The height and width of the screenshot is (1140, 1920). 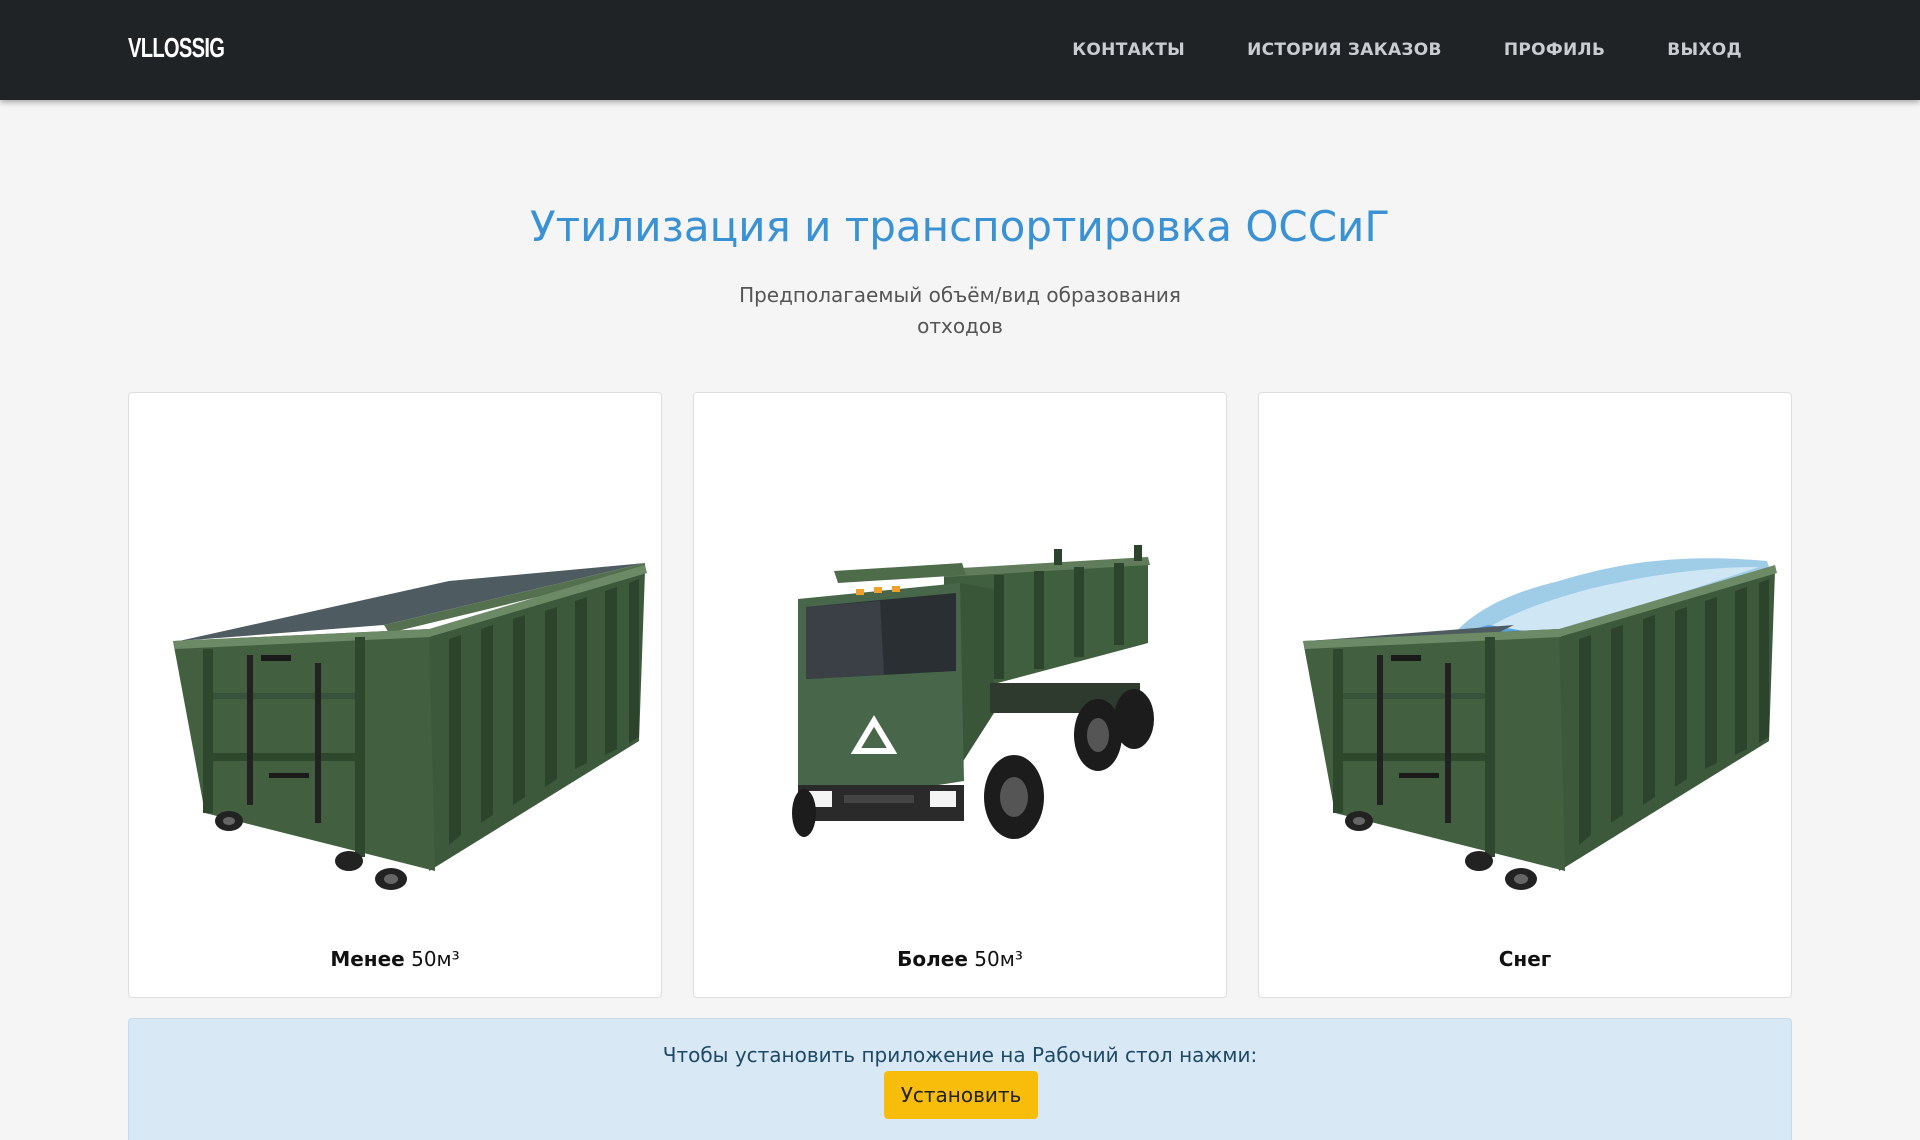 I want to click on logo-text: VLLOSSIG, so click(x=176, y=47).